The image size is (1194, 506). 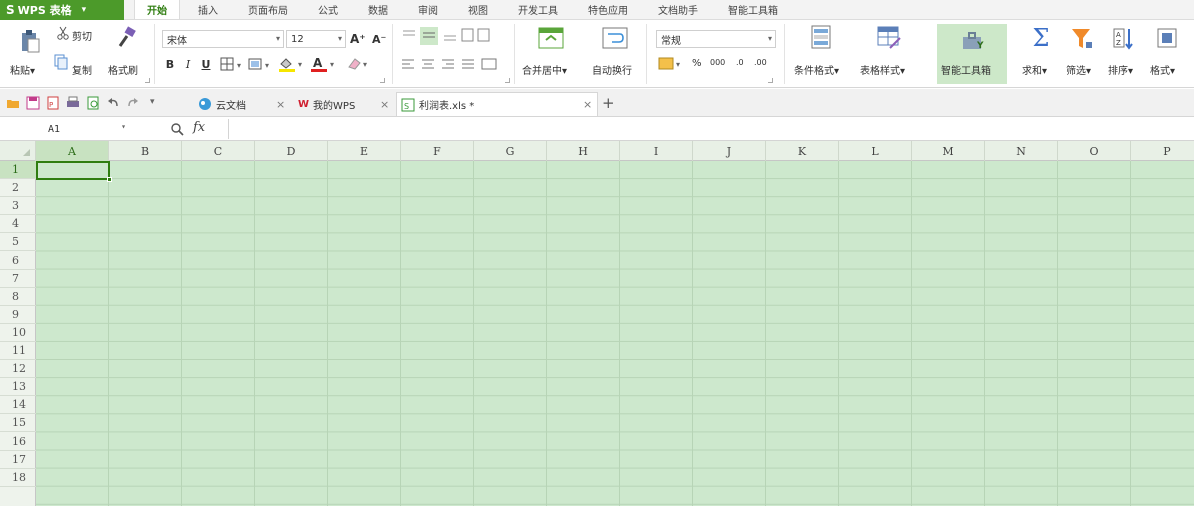 I want to click on undo-icon, so click(x=113, y=103).